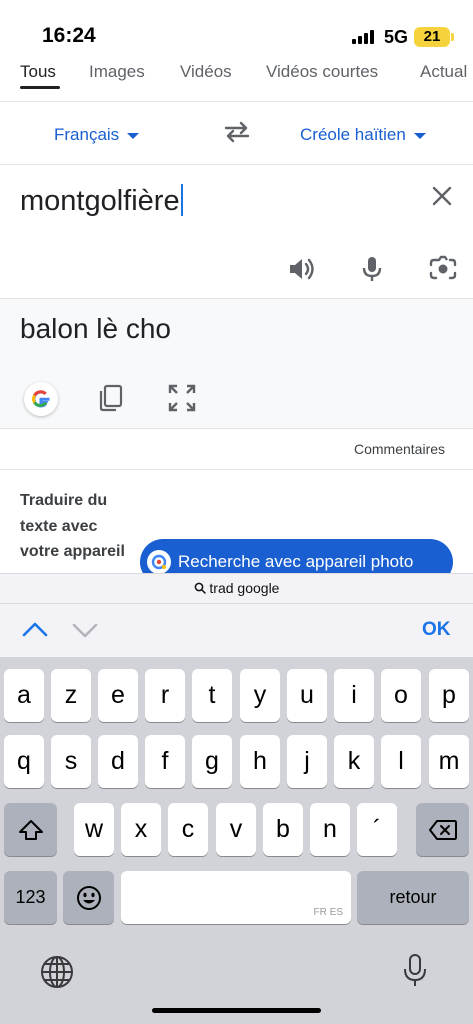 This screenshot has height=1024, width=473. Describe the element at coordinates (442, 196) in the screenshot. I see `close-icon` at that location.